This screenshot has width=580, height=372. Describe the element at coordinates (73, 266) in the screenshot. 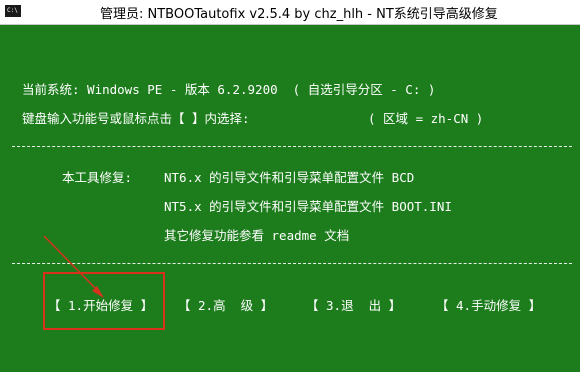

I see `annotation-arrow` at that location.